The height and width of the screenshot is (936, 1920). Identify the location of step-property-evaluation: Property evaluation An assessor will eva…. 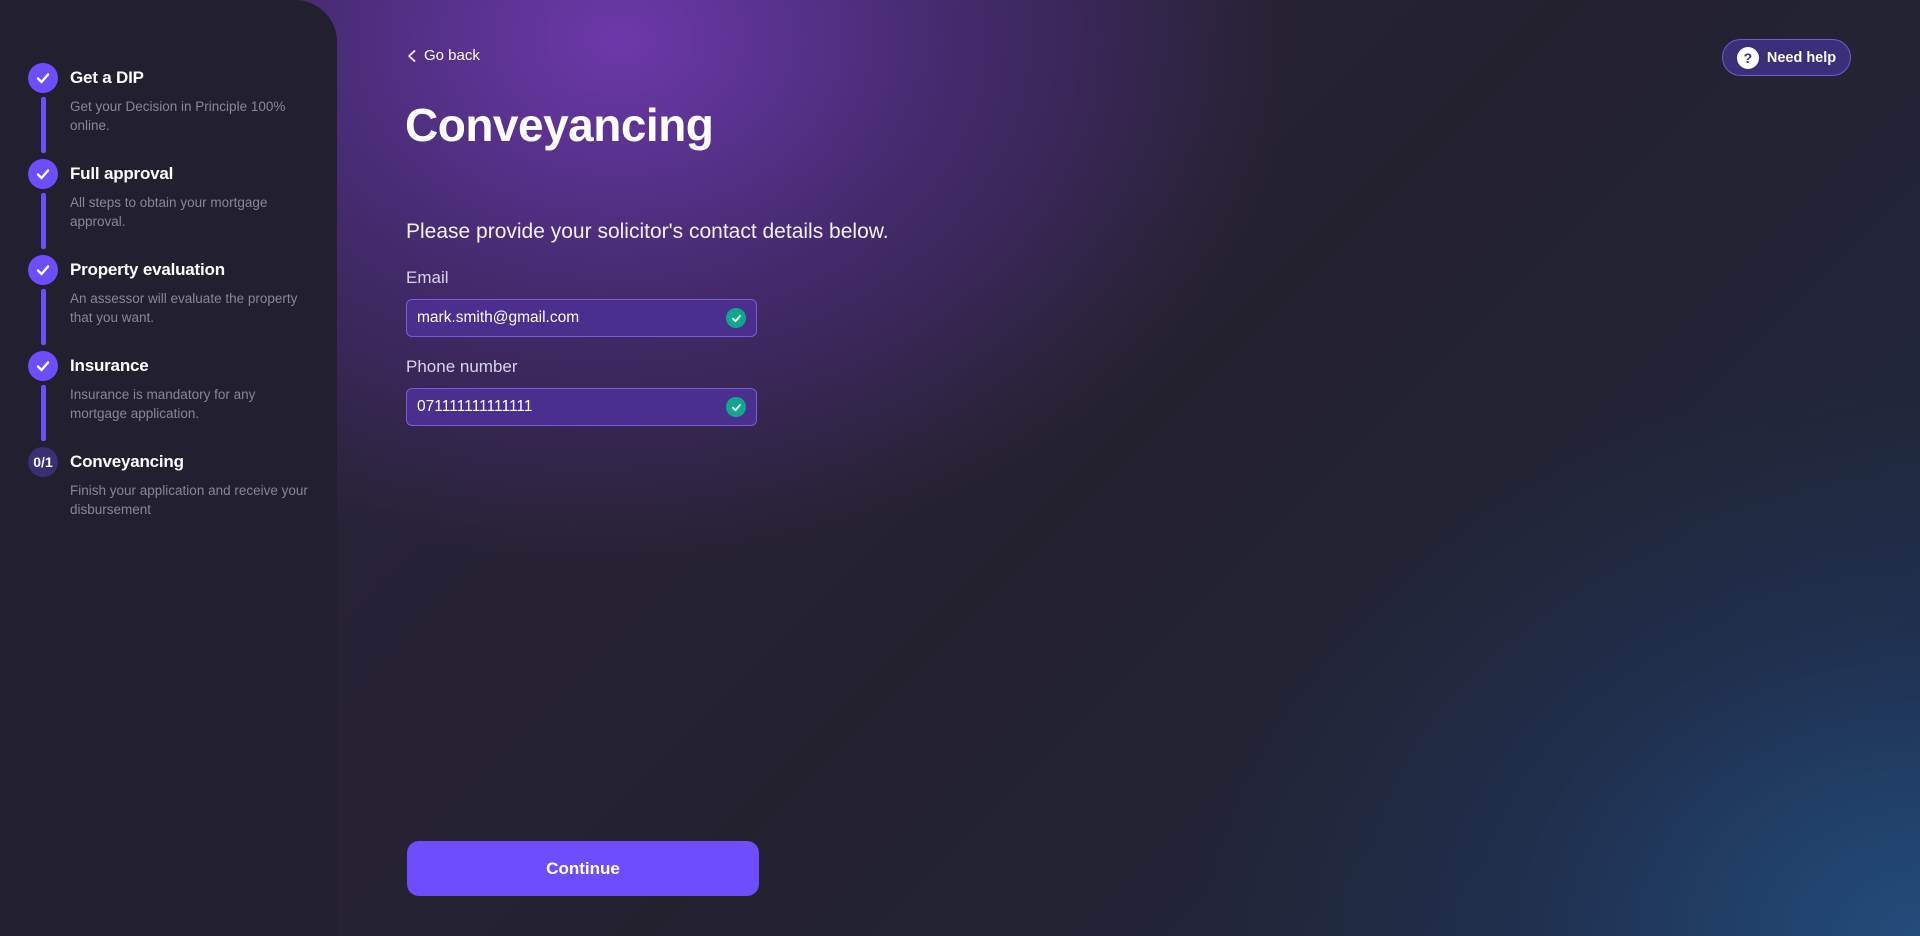
(168, 303).